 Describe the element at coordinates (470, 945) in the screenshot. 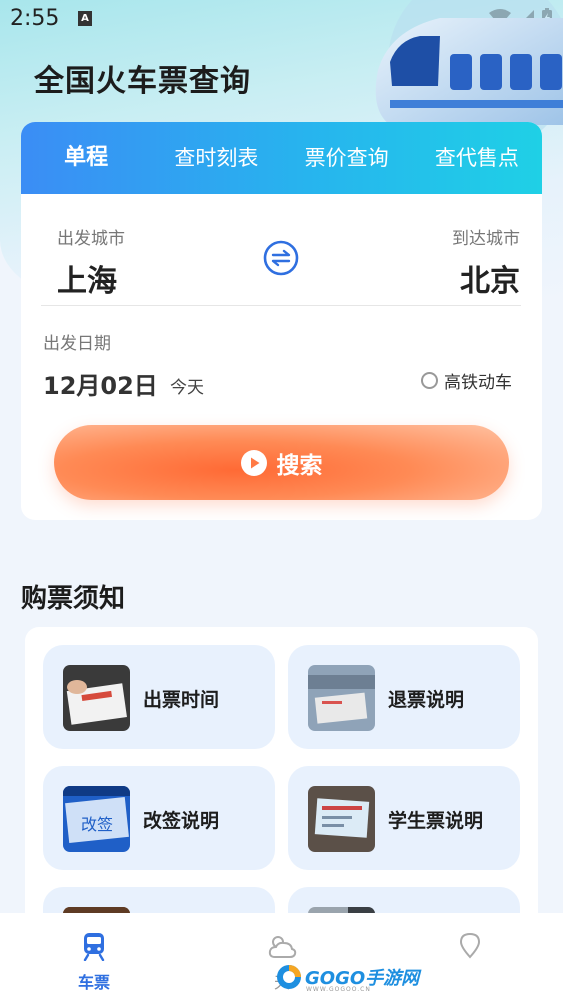

I see `location-icon` at that location.